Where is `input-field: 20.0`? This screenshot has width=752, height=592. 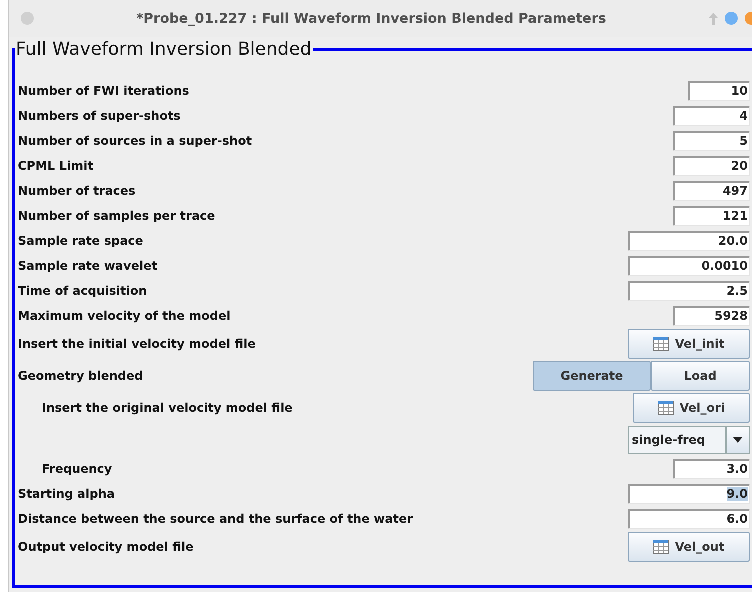 input-field: 20.0 is located at coordinates (689, 240).